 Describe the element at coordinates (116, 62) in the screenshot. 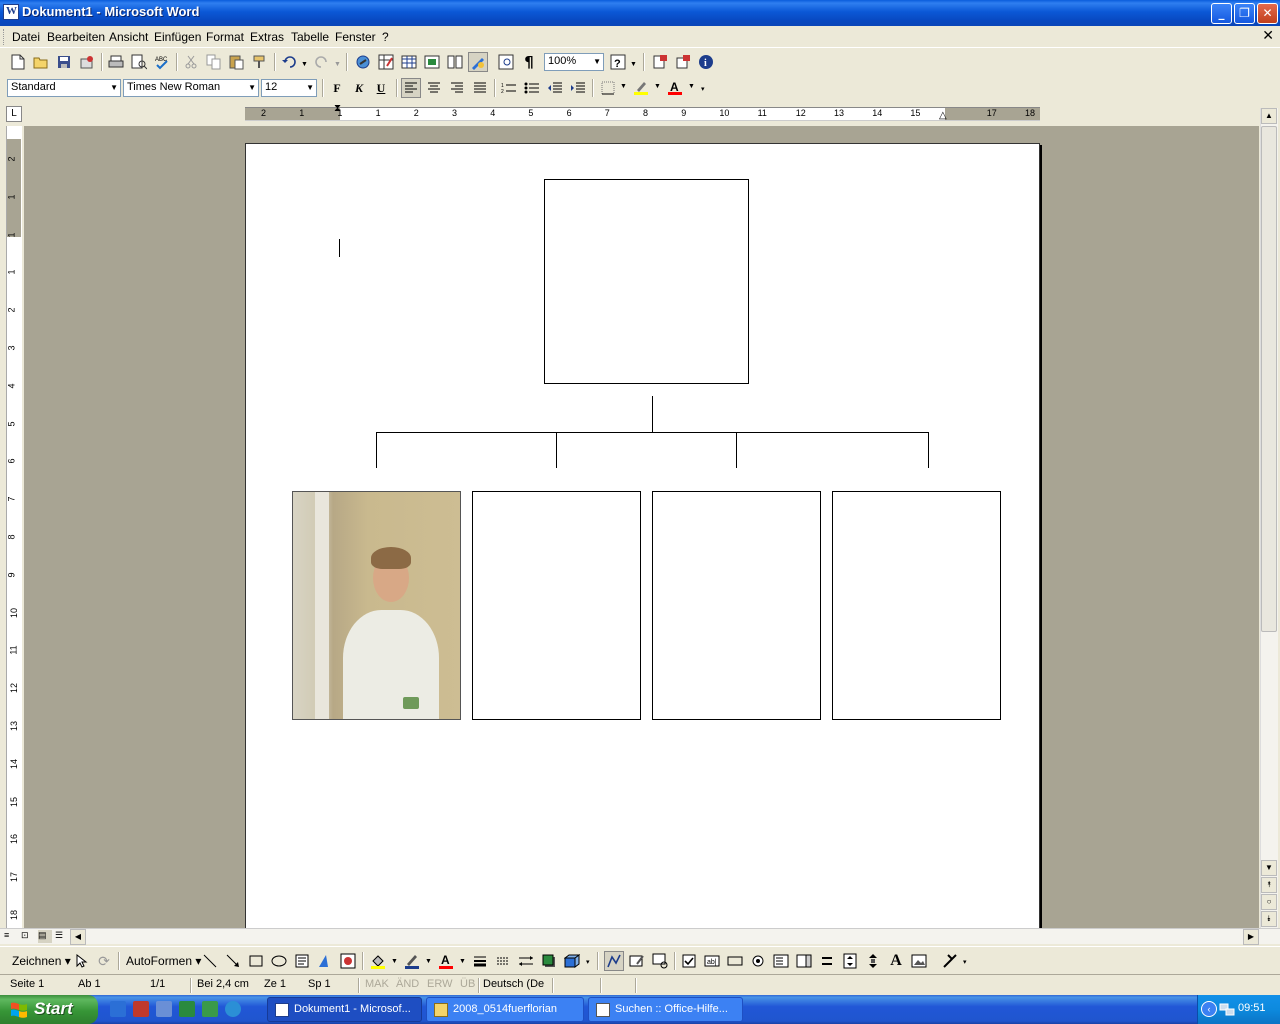

I see `print-icon` at that location.